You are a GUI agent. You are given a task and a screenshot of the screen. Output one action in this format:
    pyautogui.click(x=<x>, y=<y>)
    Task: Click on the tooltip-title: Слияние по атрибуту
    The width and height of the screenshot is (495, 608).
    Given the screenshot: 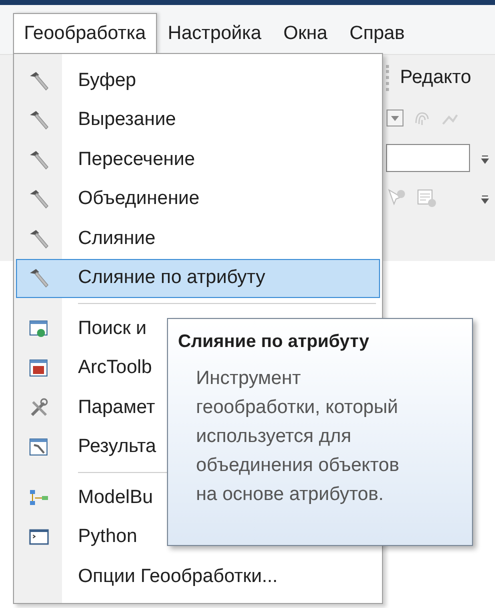 What is the action you would take?
    pyautogui.click(x=274, y=341)
    